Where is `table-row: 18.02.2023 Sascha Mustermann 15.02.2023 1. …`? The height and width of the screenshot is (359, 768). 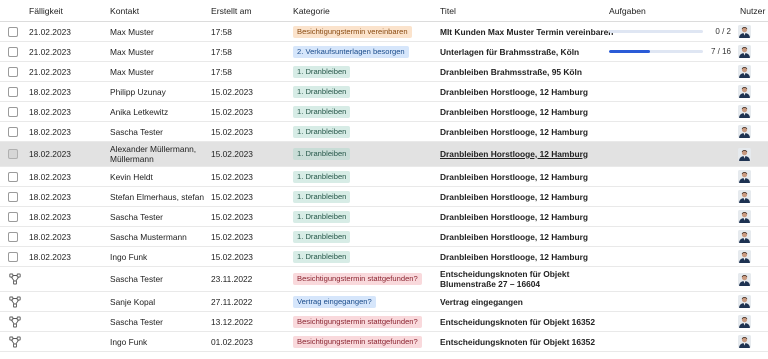 table-row: 18.02.2023 Sascha Mustermann 15.02.2023 1. … is located at coordinates (384, 237).